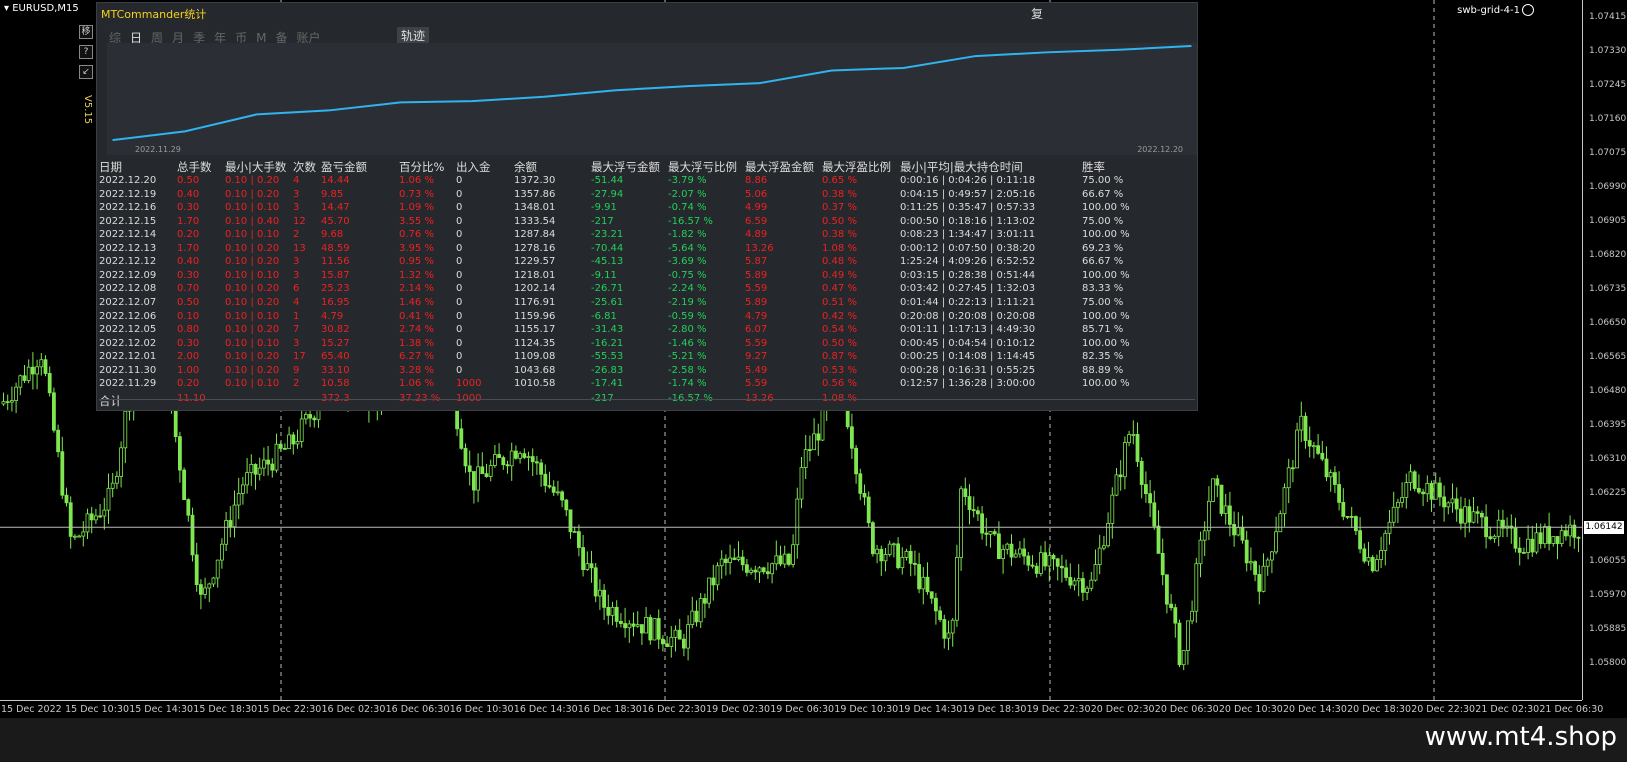  I want to click on table-cell: 9.85, so click(332, 194).